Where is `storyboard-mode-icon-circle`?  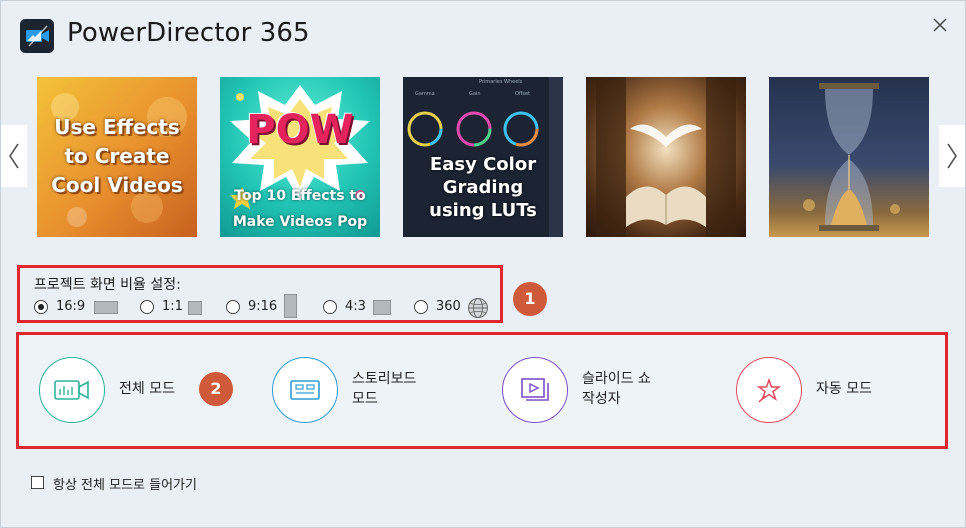 storyboard-mode-icon-circle is located at coordinates (305, 390).